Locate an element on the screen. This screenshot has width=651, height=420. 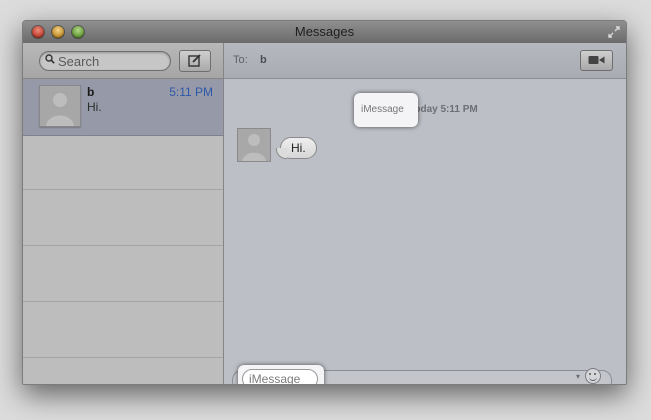
sidebar-toolbar is located at coordinates (123, 61).